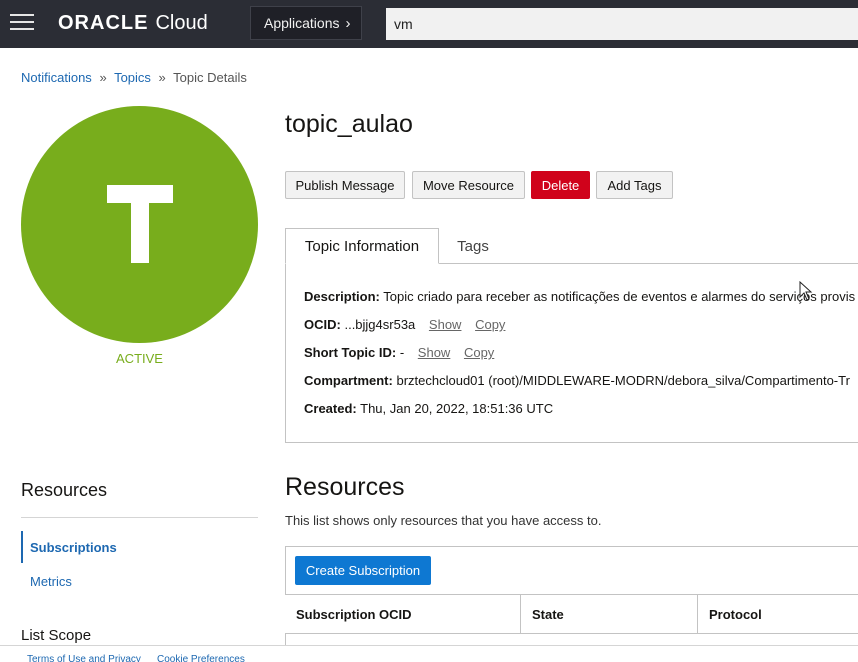 Image resolution: width=858 pixels, height=662 pixels. Describe the element at coordinates (201, 658) in the screenshot. I see `cookie-preferences-link: Cookie Preferences` at that location.